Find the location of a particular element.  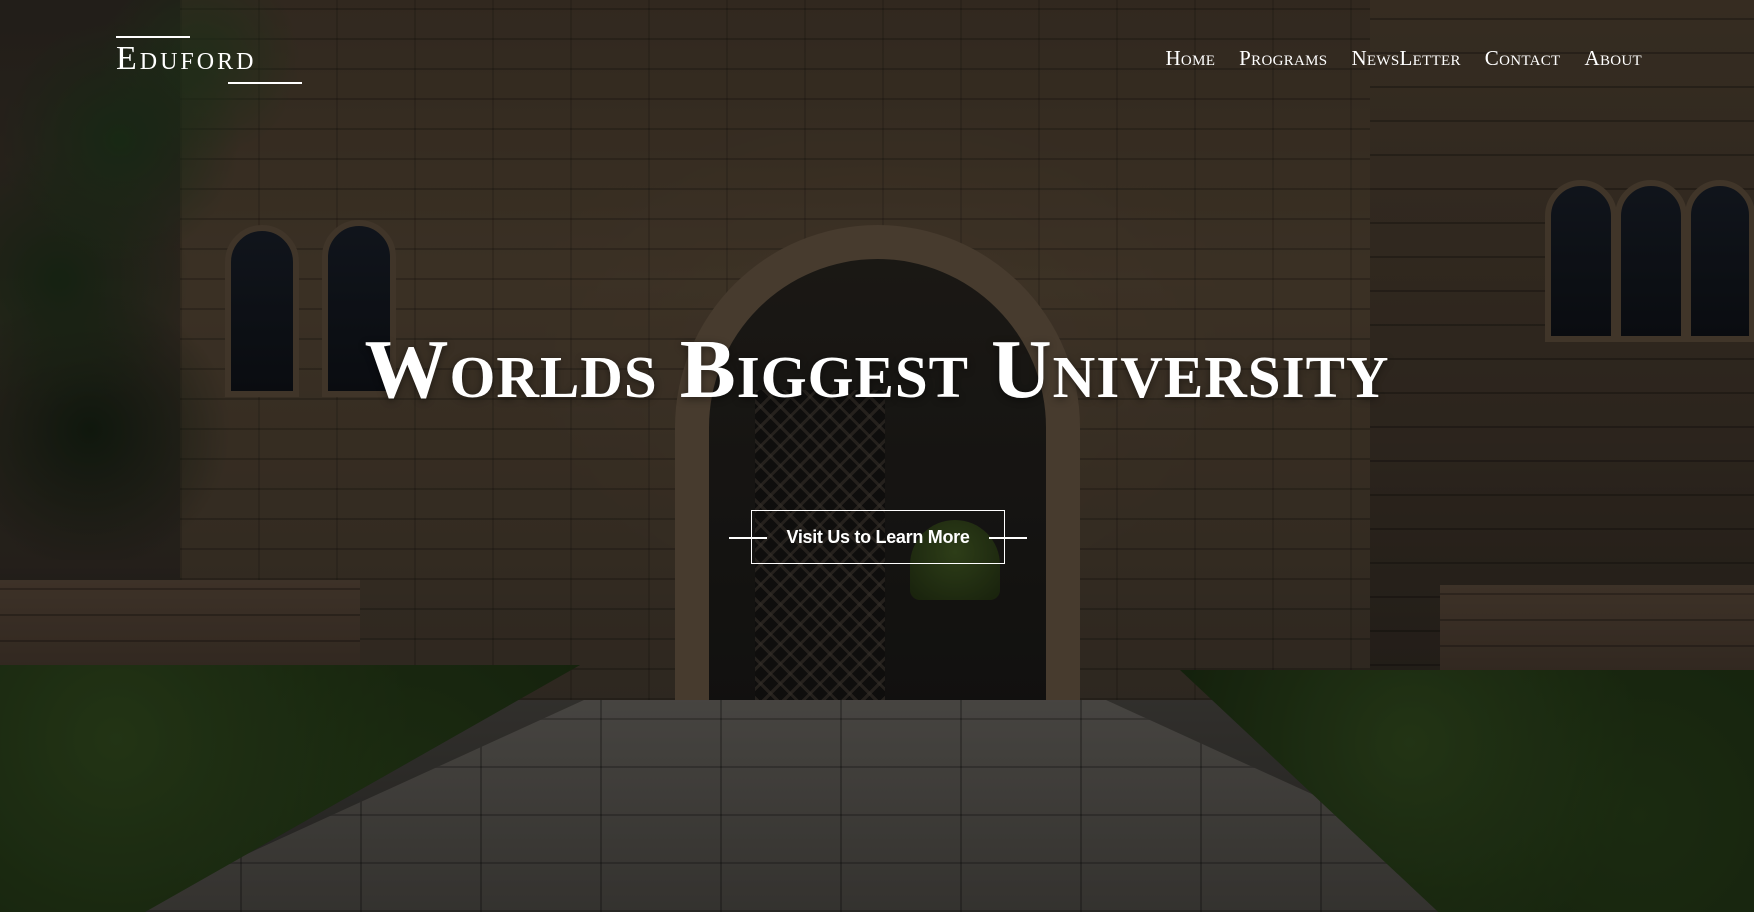

logo-text: Eduford is located at coordinates (186, 58).